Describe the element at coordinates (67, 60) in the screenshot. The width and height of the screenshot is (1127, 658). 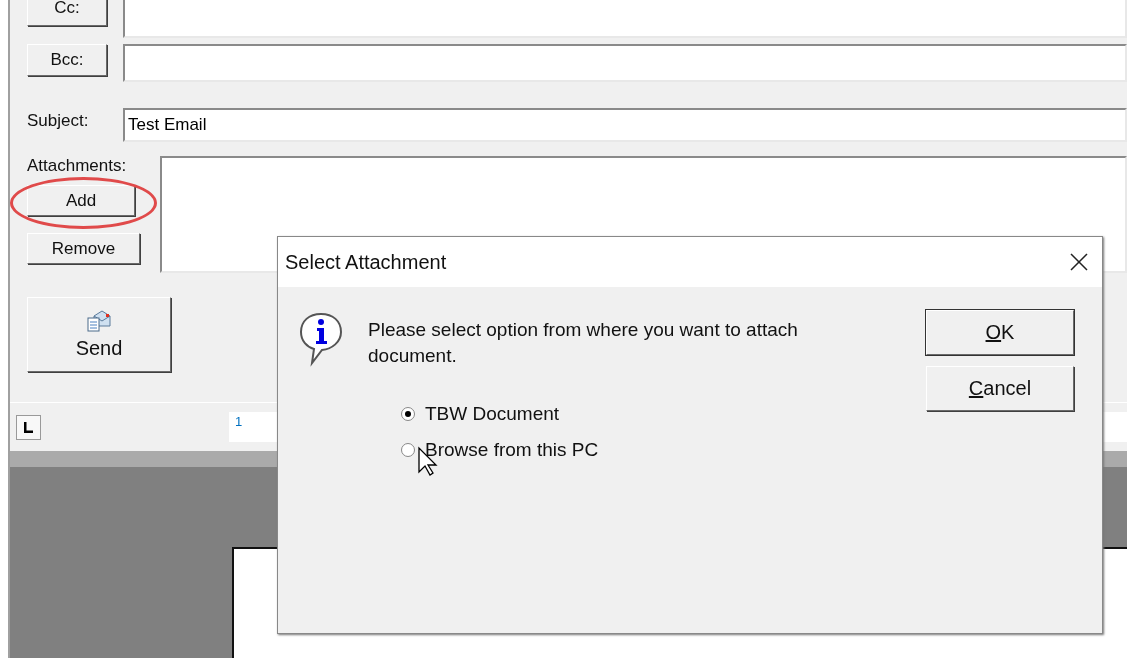
I see `bcc-button: Bcc:` at that location.